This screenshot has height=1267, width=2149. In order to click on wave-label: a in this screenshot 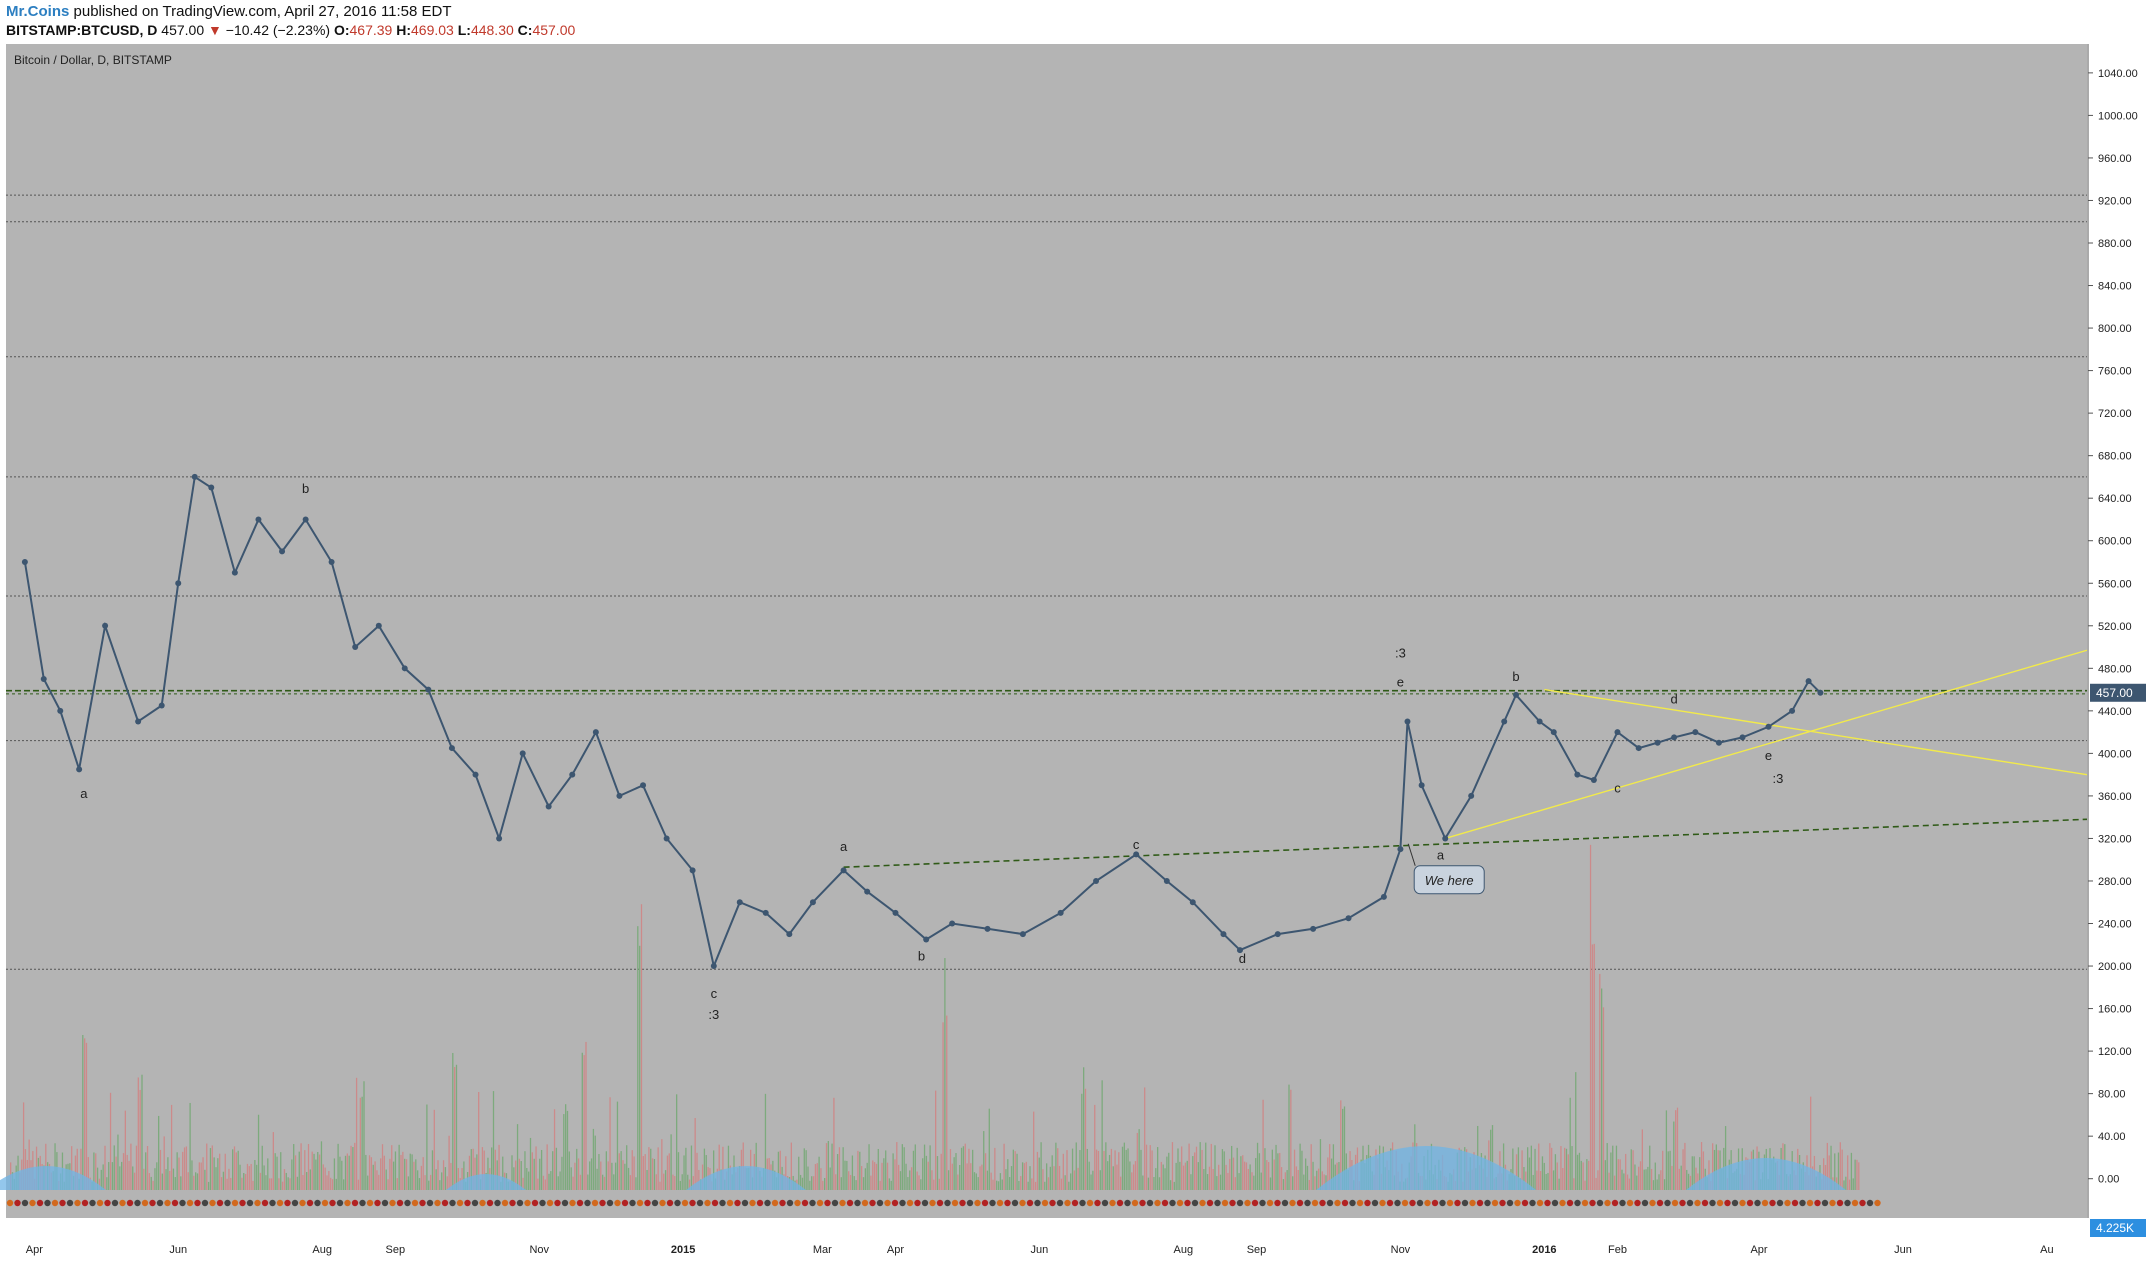, I will do `click(84, 793)`.